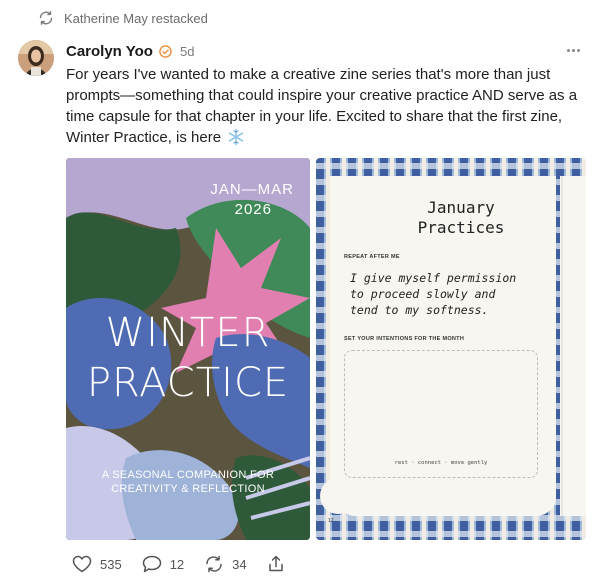 This screenshot has width=602, height=585. Describe the element at coordinates (152, 564) in the screenshot. I see `comment-icon` at that location.